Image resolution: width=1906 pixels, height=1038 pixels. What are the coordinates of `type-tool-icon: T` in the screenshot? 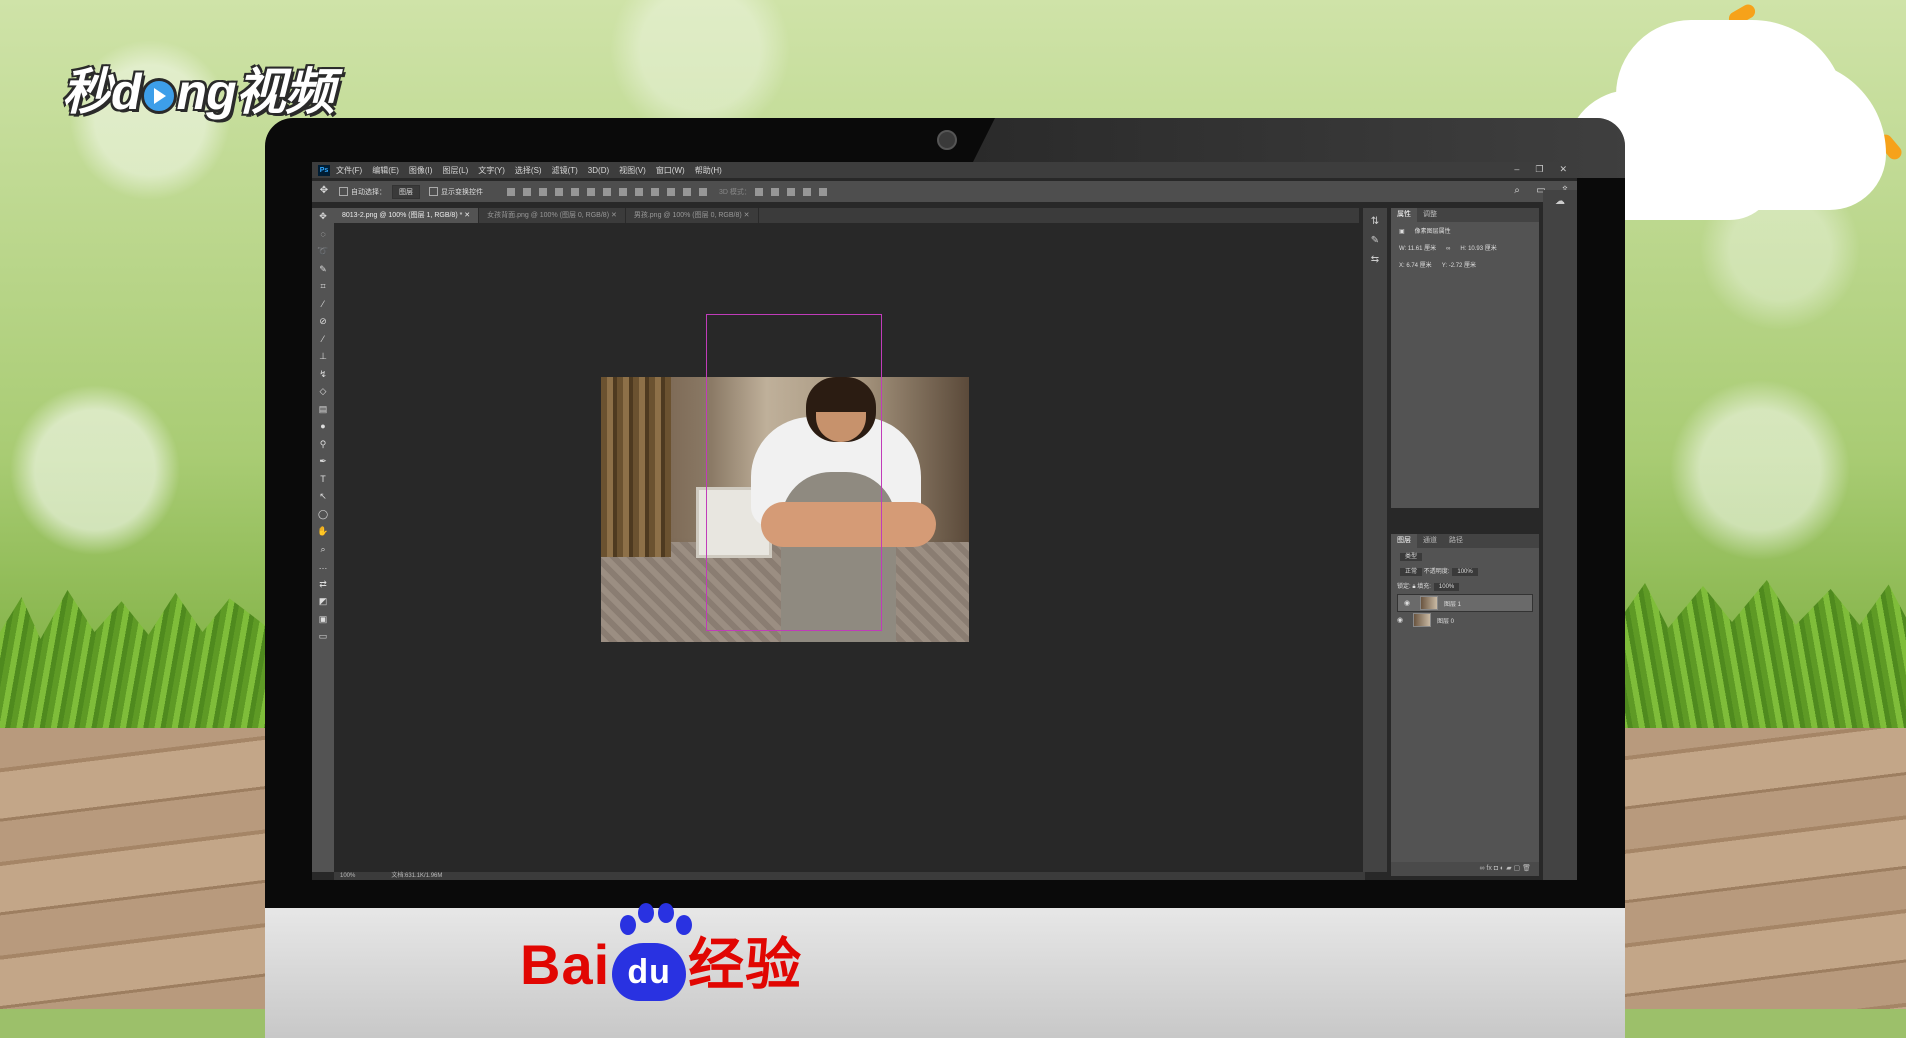 It's located at (323, 480).